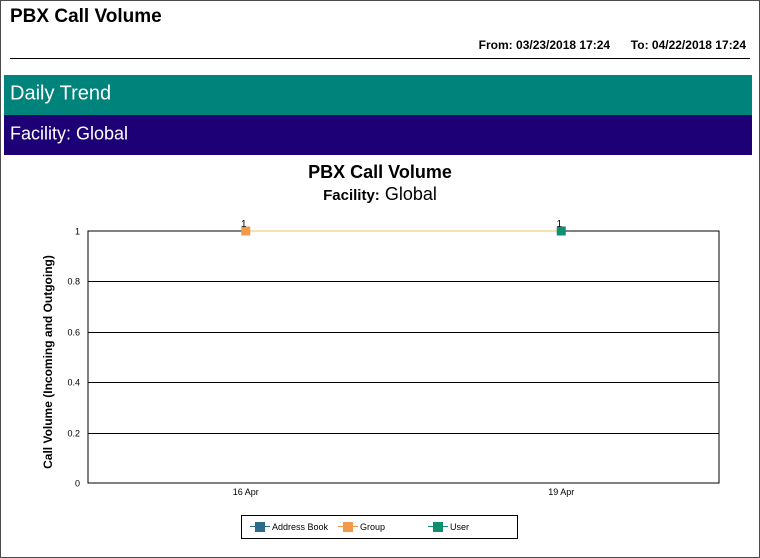  Describe the element at coordinates (73, 333) in the screenshot. I see `y-tick-label: 0.6` at that location.